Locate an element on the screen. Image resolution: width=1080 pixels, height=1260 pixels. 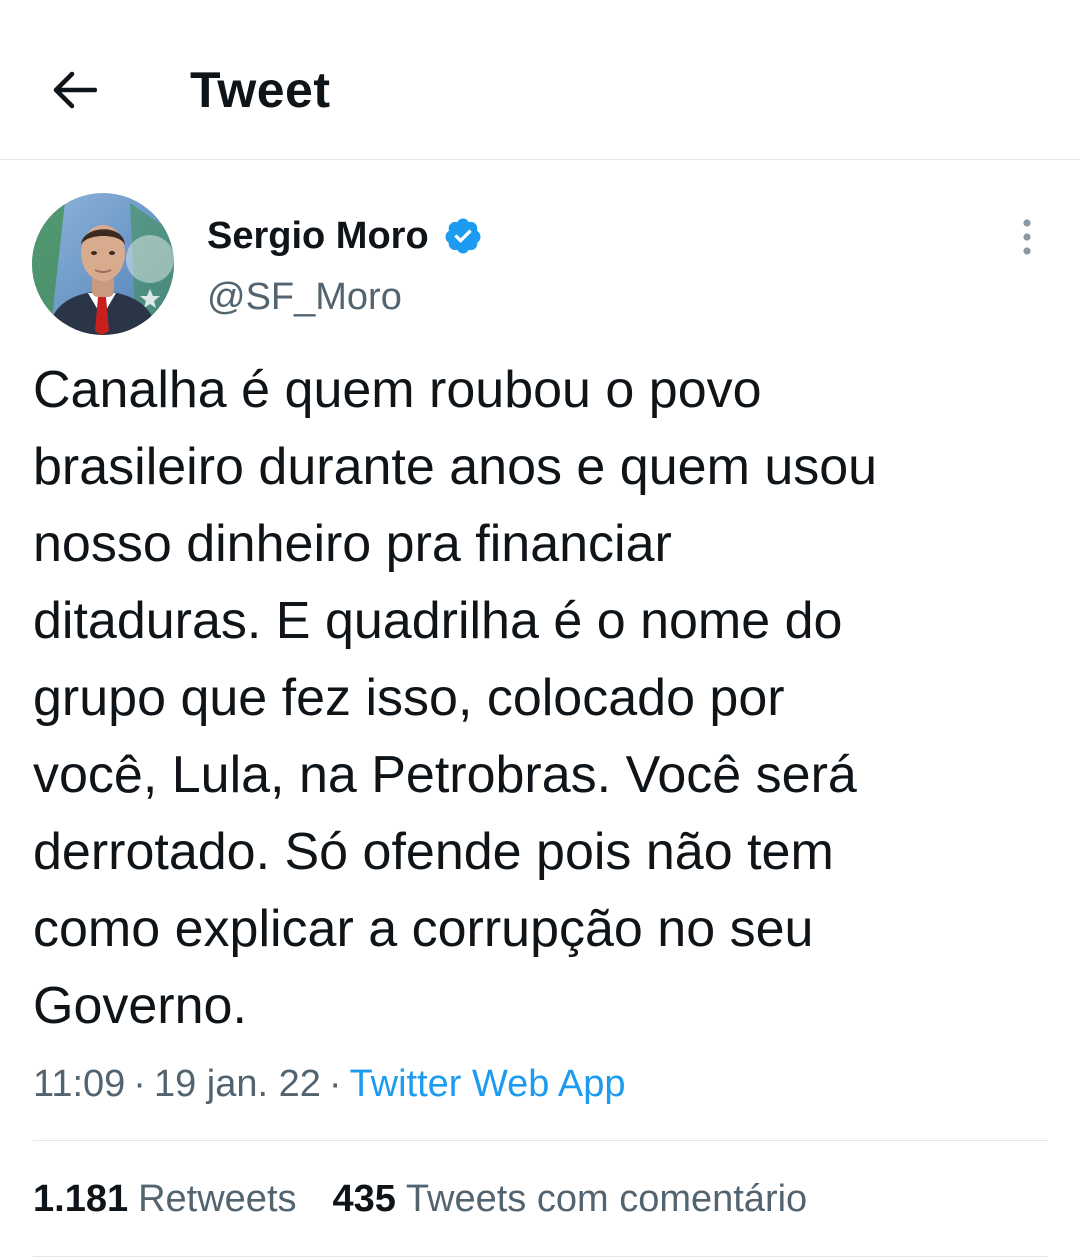
avatar is located at coordinates (103, 264).